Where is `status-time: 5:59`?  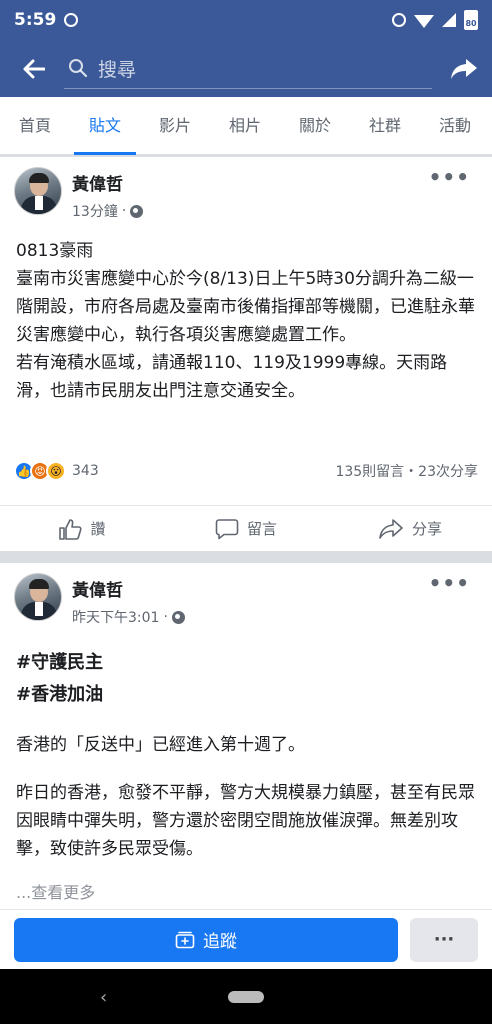 status-time: 5:59 is located at coordinates (35, 20).